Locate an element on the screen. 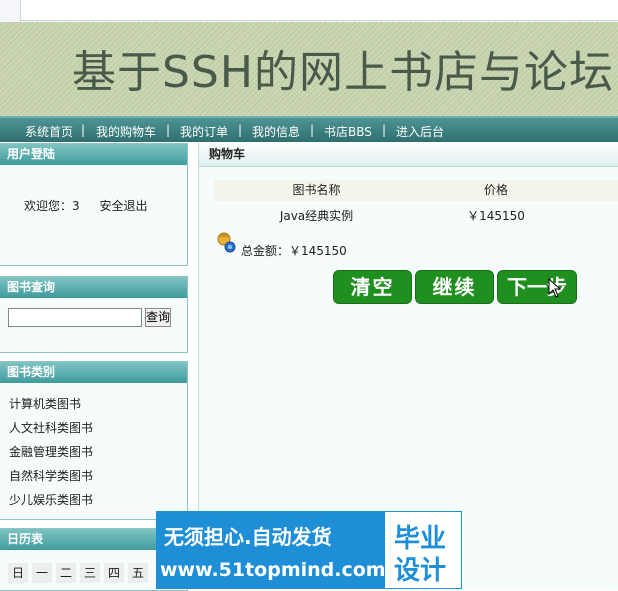 Image resolution: width=618 pixels, height=591 pixels. calendar-weekday: 一 is located at coordinates (42, 573).